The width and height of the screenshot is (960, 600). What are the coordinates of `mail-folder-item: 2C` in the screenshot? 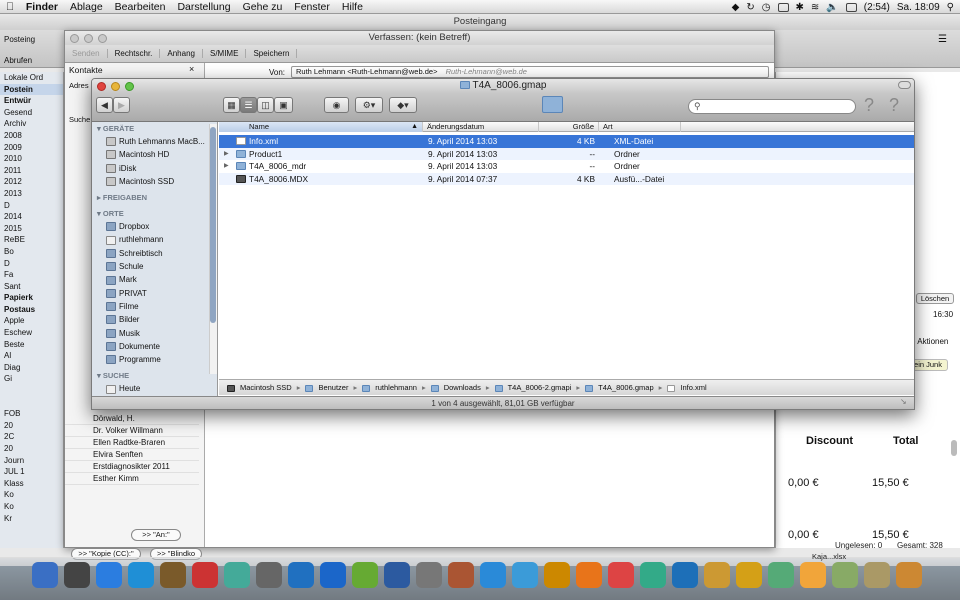 It's located at (31, 437).